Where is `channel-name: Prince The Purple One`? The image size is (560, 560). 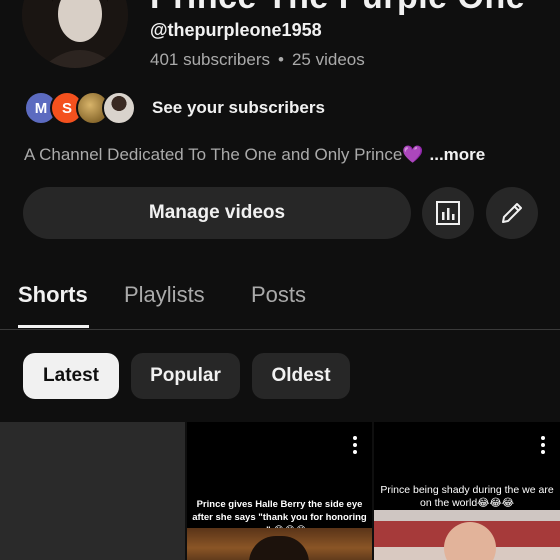
channel-name: Prince The Purple One is located at coordinates (337, 8).